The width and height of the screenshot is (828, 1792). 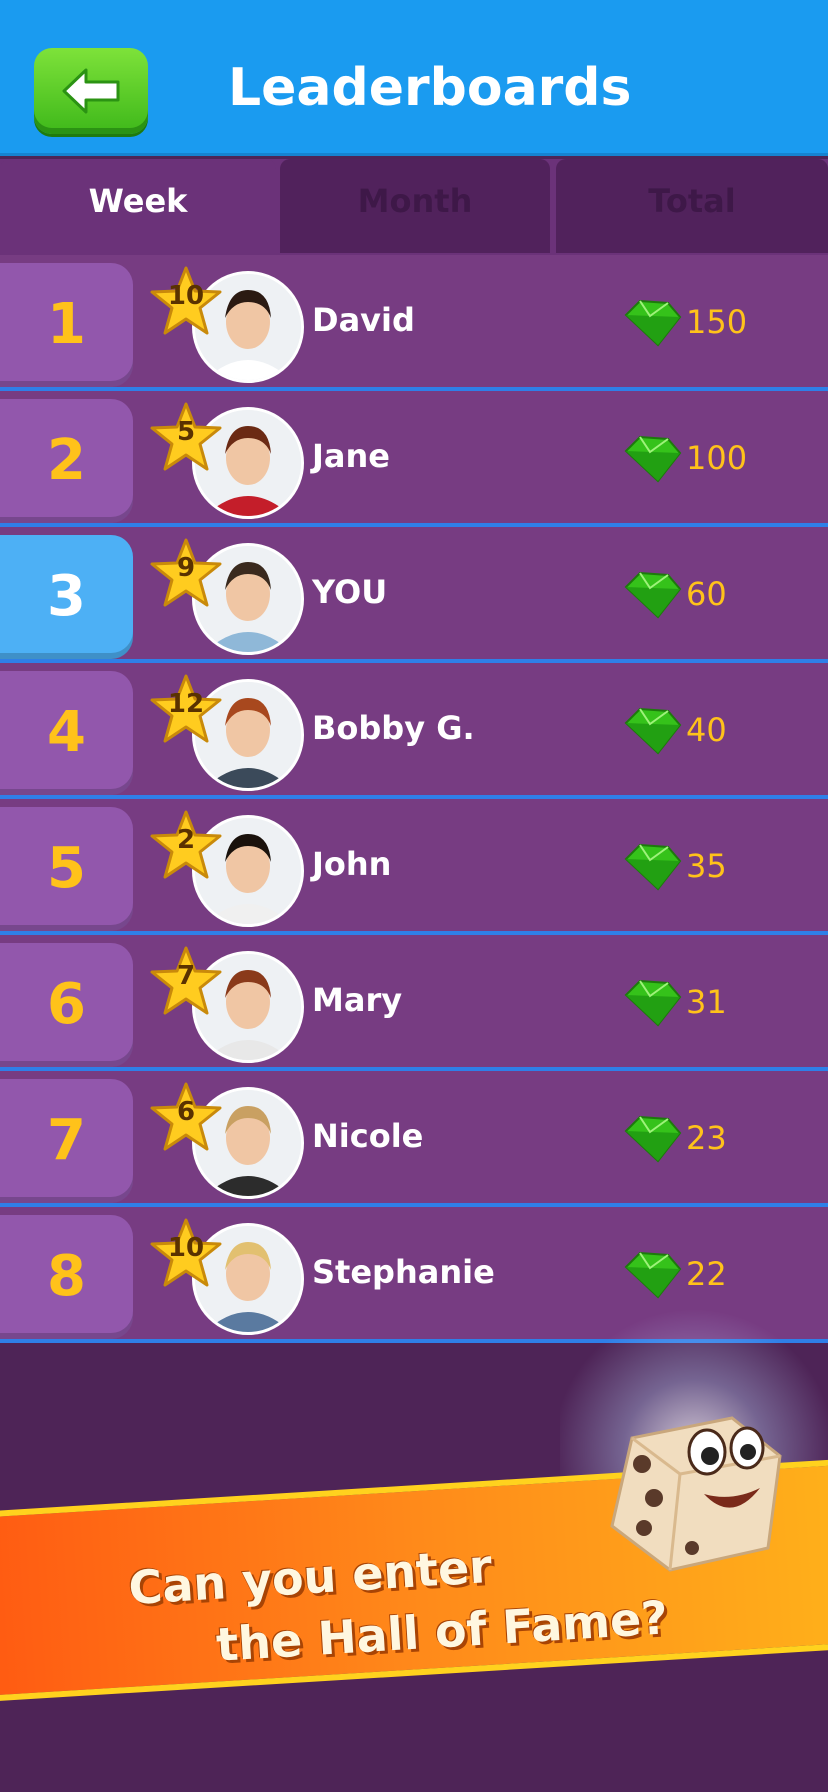 I want to click on rank-badge: 3, so click(x=66, y=597).